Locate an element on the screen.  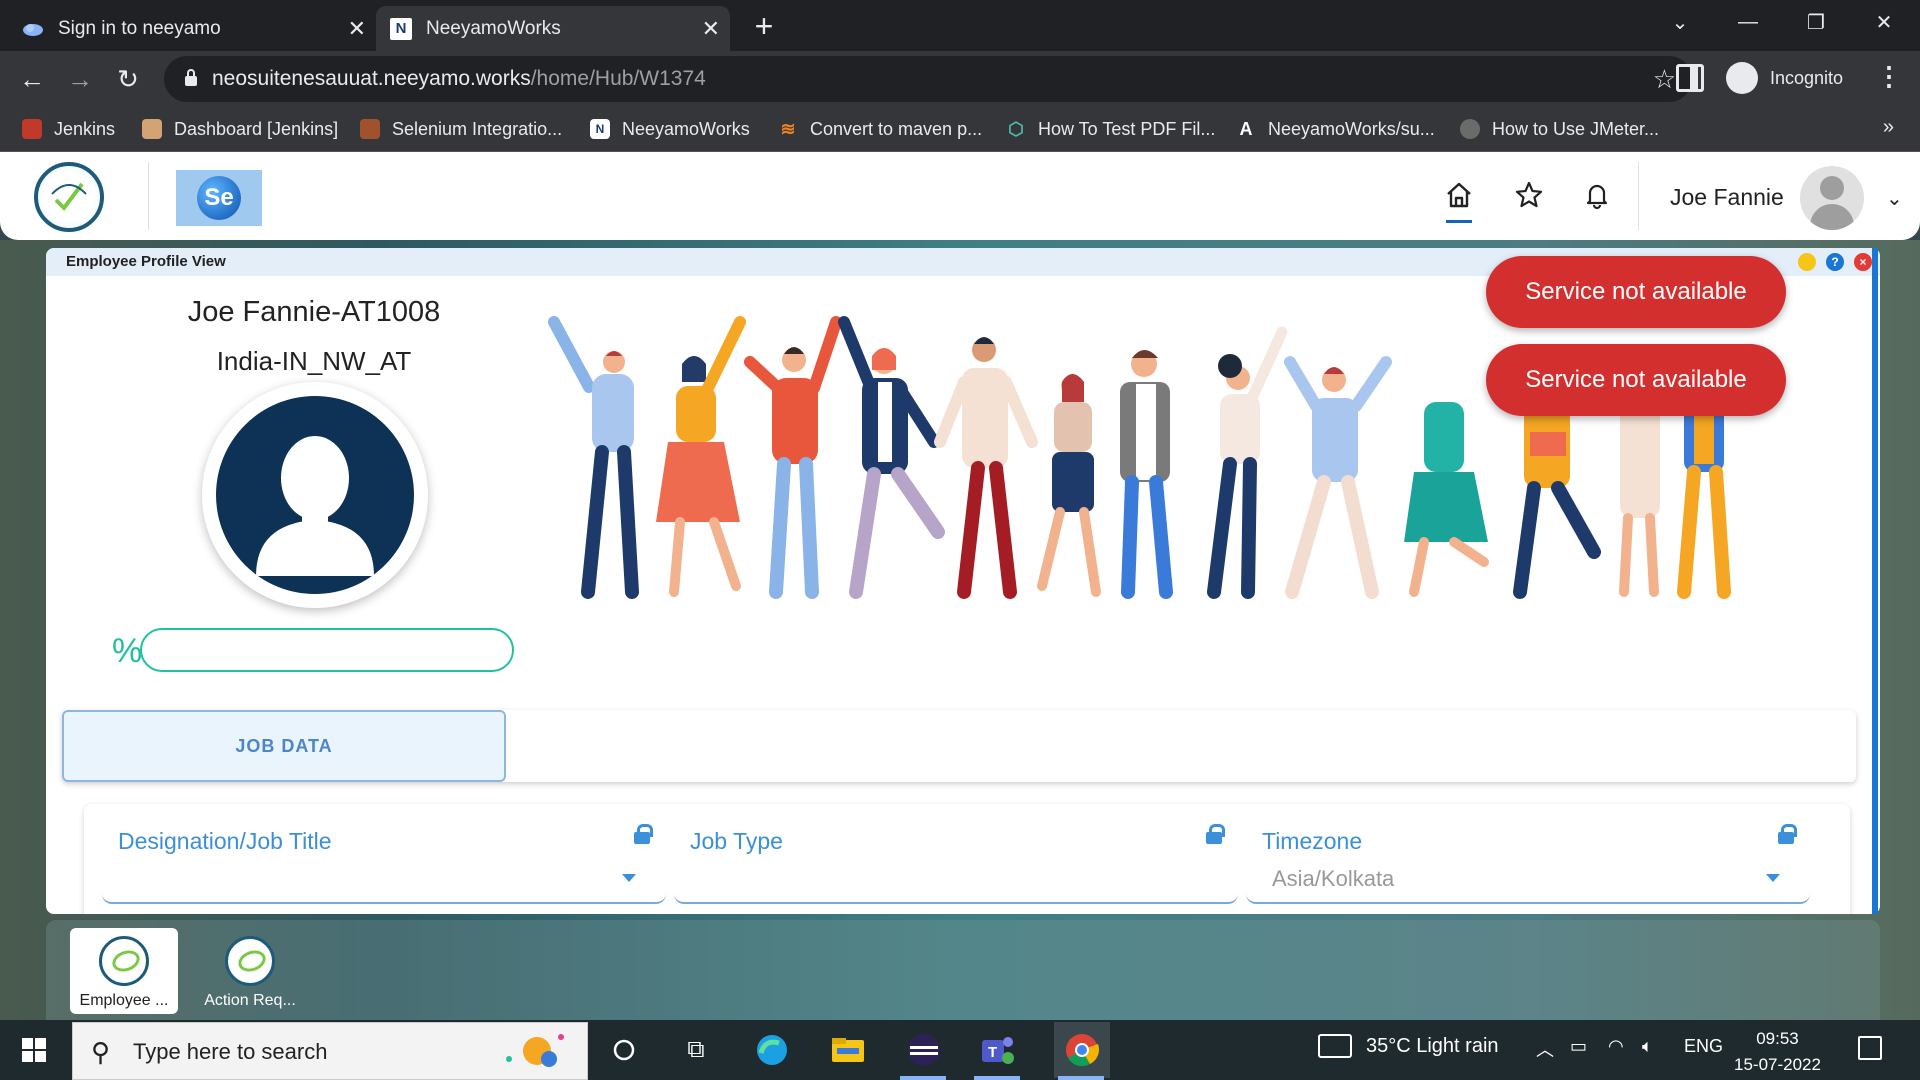
search-placeholder: Type here to search is located at coordinates (230, 1051).